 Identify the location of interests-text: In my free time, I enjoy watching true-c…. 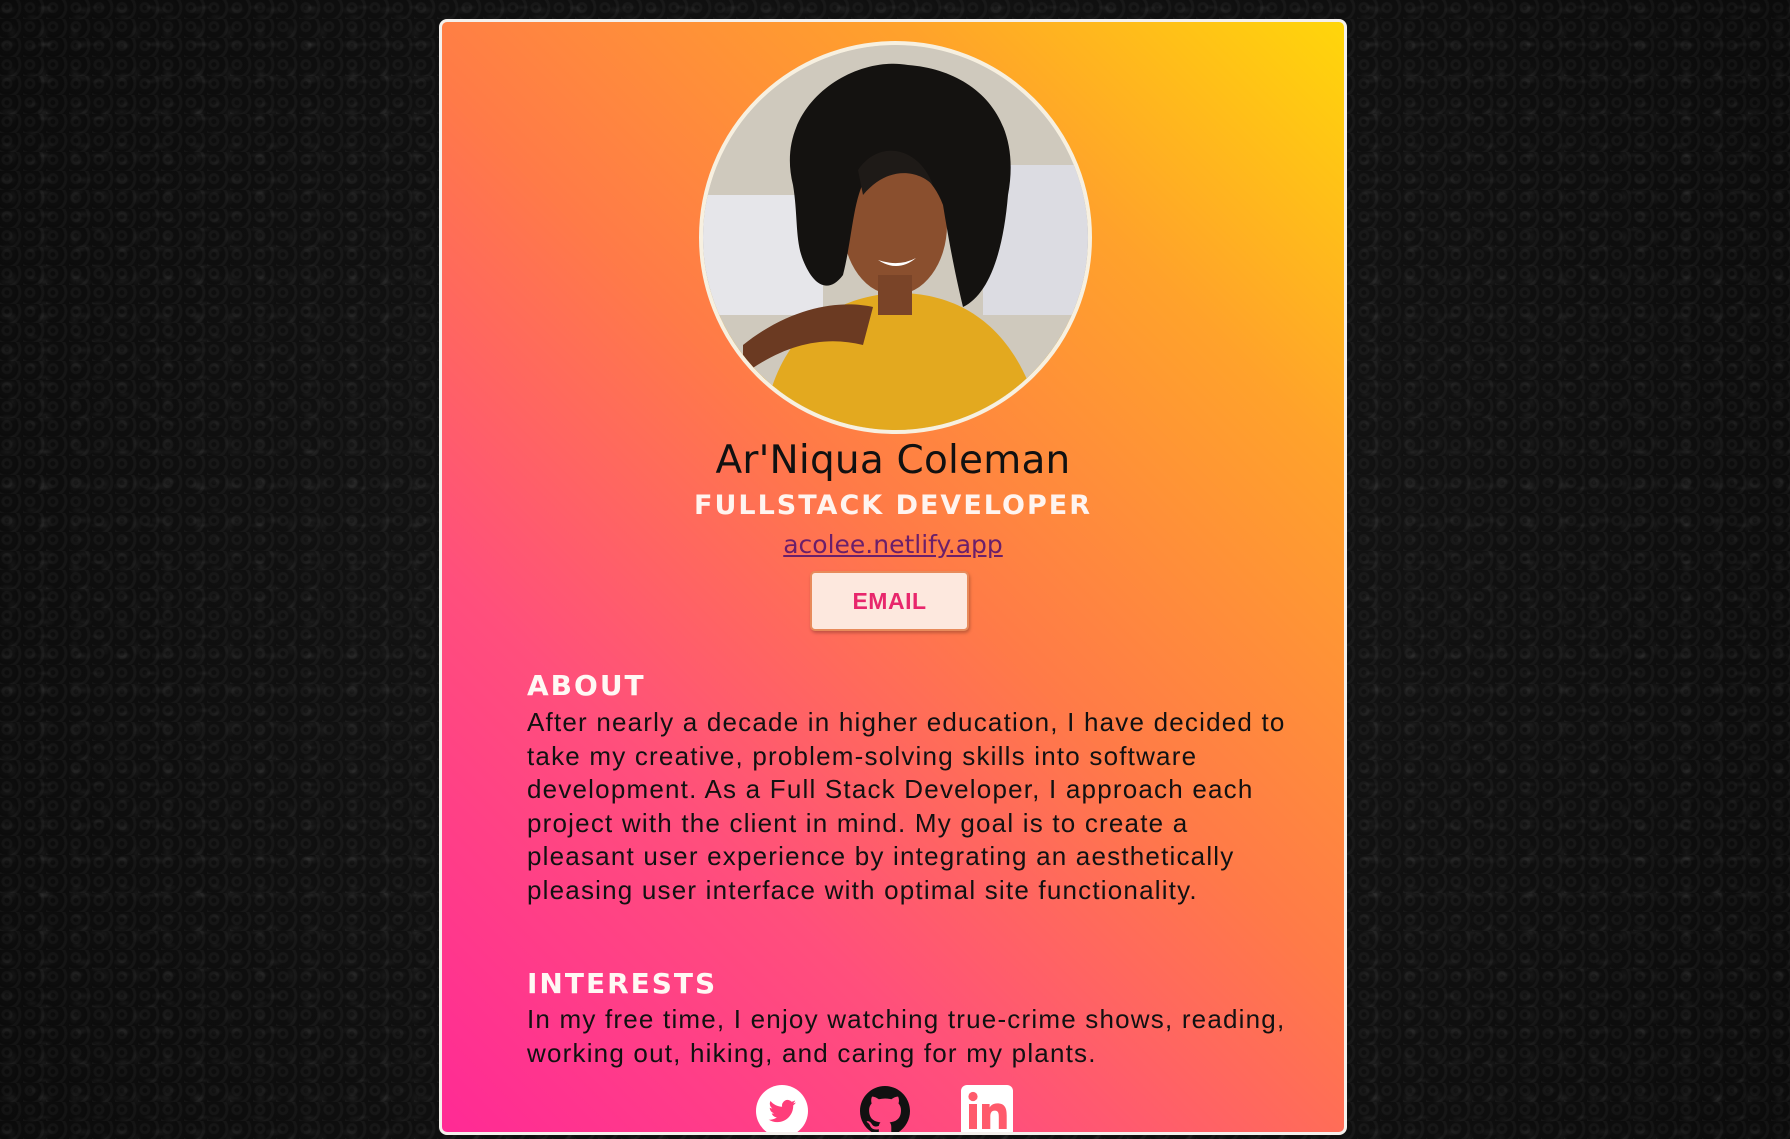
(906, 1036).